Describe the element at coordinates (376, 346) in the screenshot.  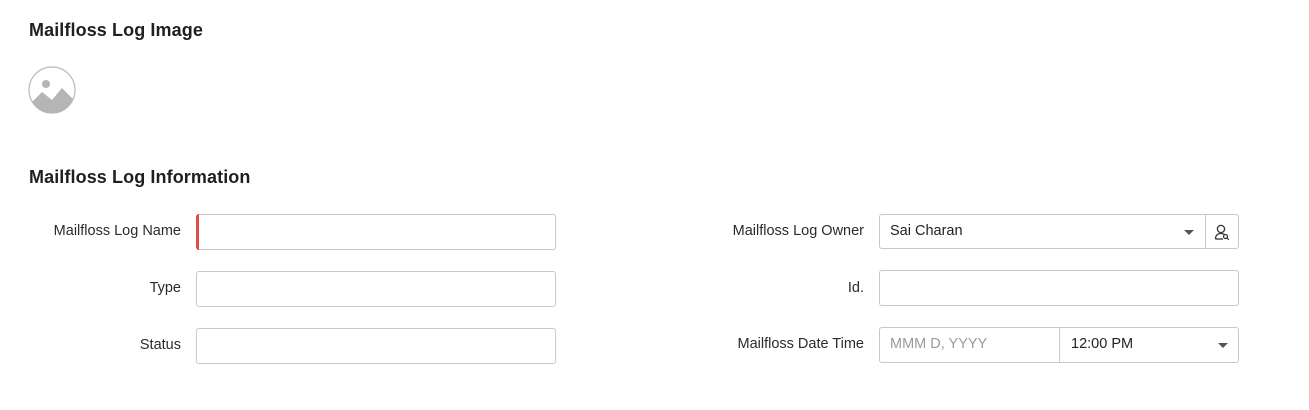
I see `status-field` at that location.